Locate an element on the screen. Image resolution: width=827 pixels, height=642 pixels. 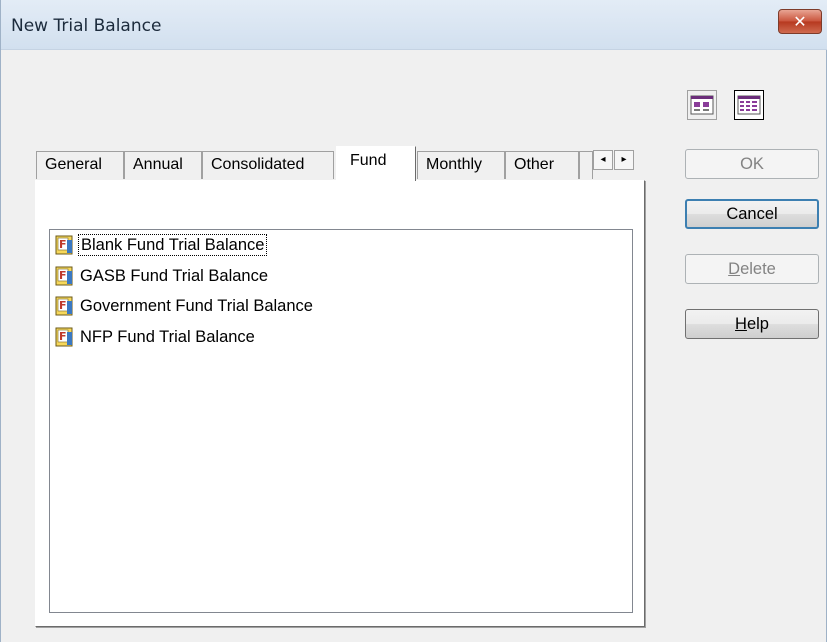
tab-consolidated: Consolidated is located at coordinates (268, 165).